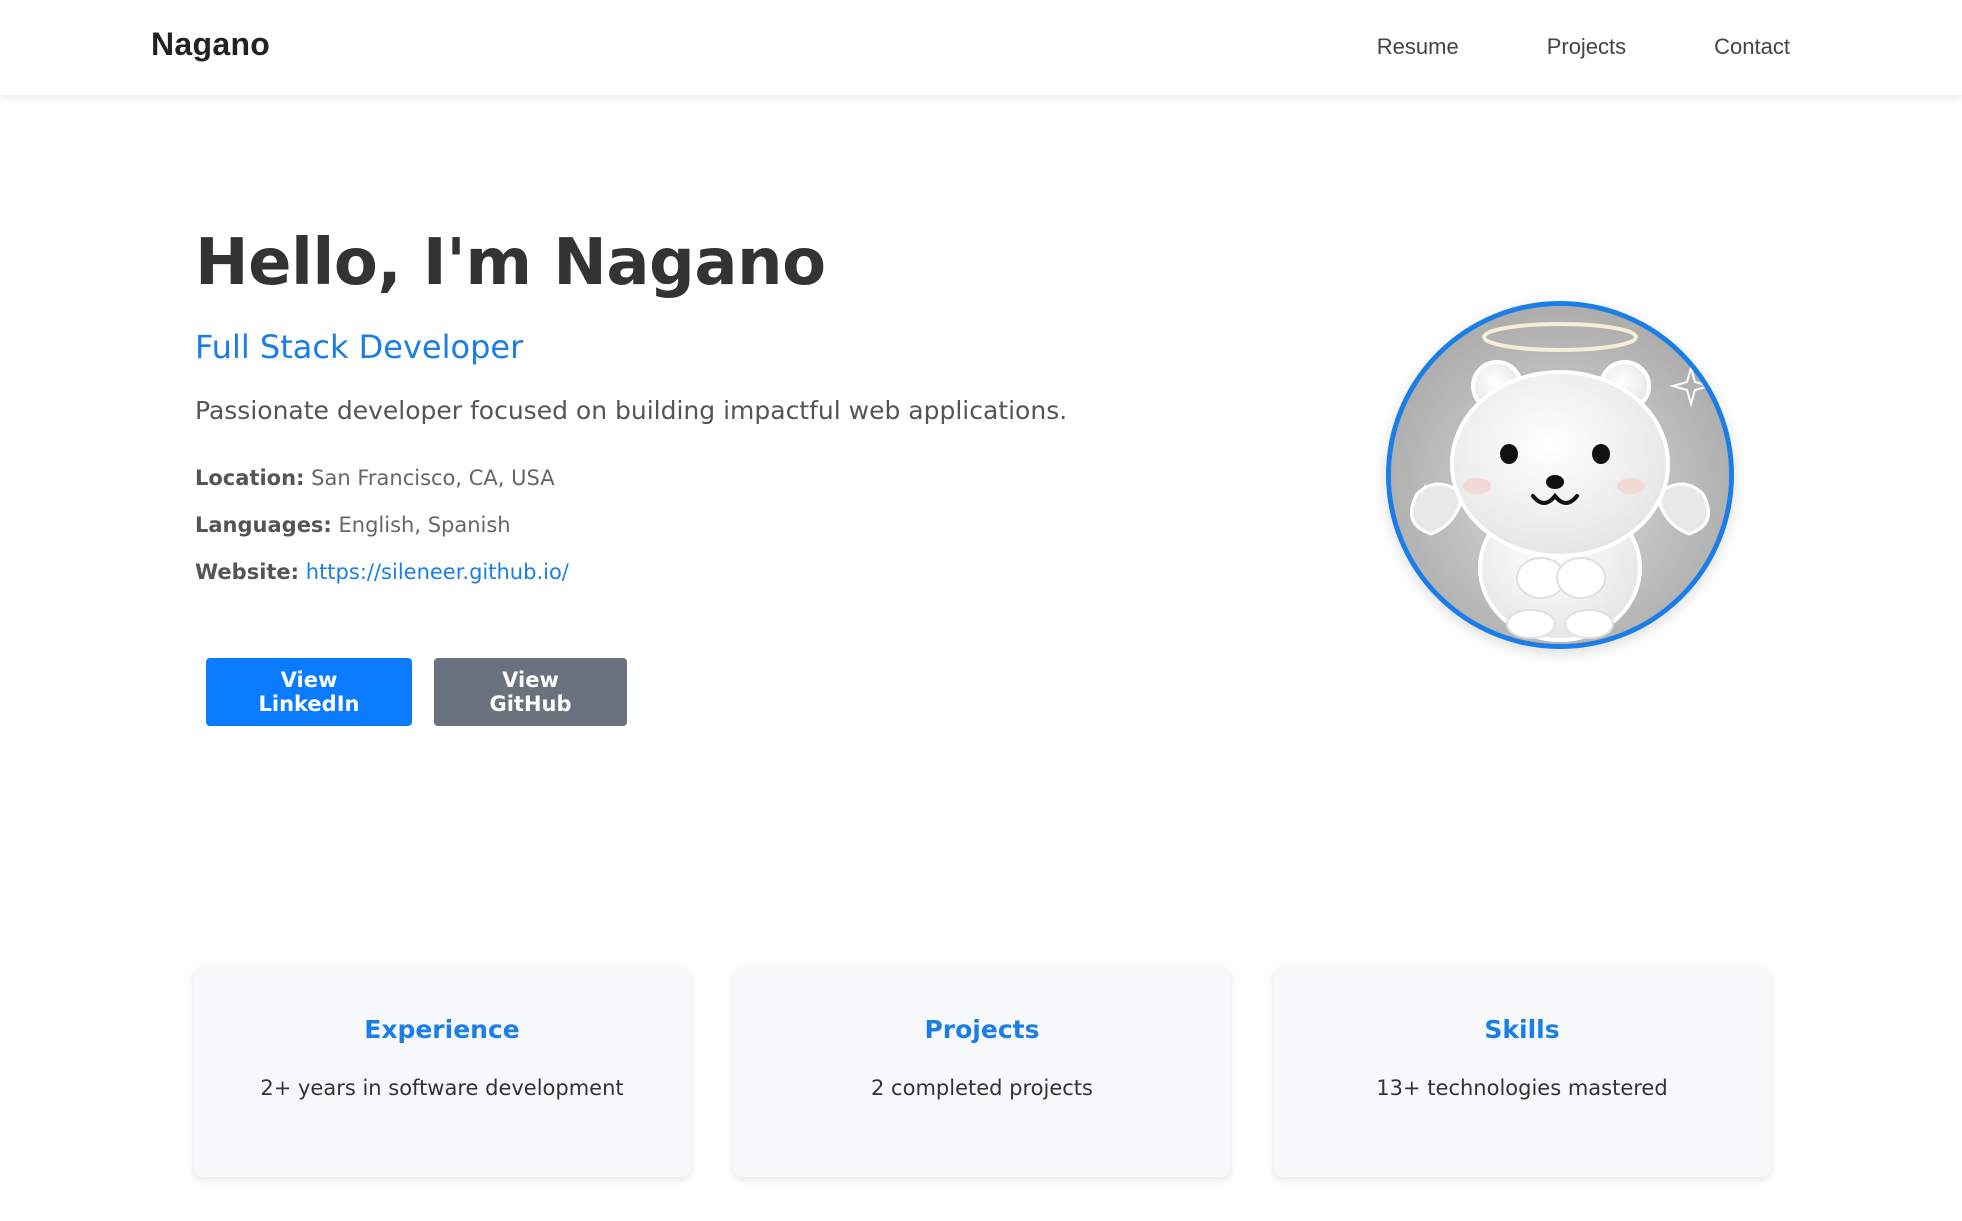 This screenshot has height=1221, width=1962. What do you see at coordinates (309, 691) in the screenshot?
I see `view-linkedin-button: View LinkedIn` at bounding box center [309, 691].